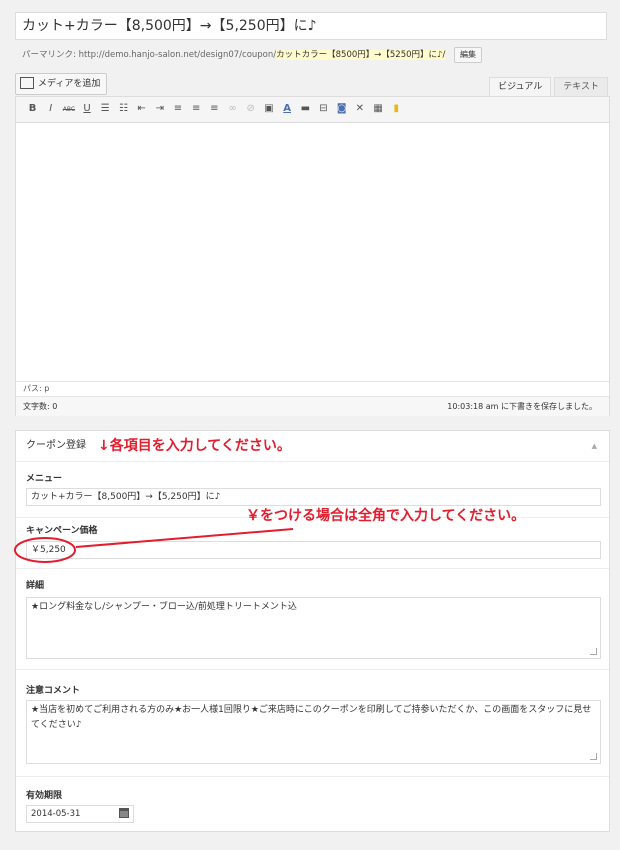  I want to click on annotation-overlay, so click(154, 545).